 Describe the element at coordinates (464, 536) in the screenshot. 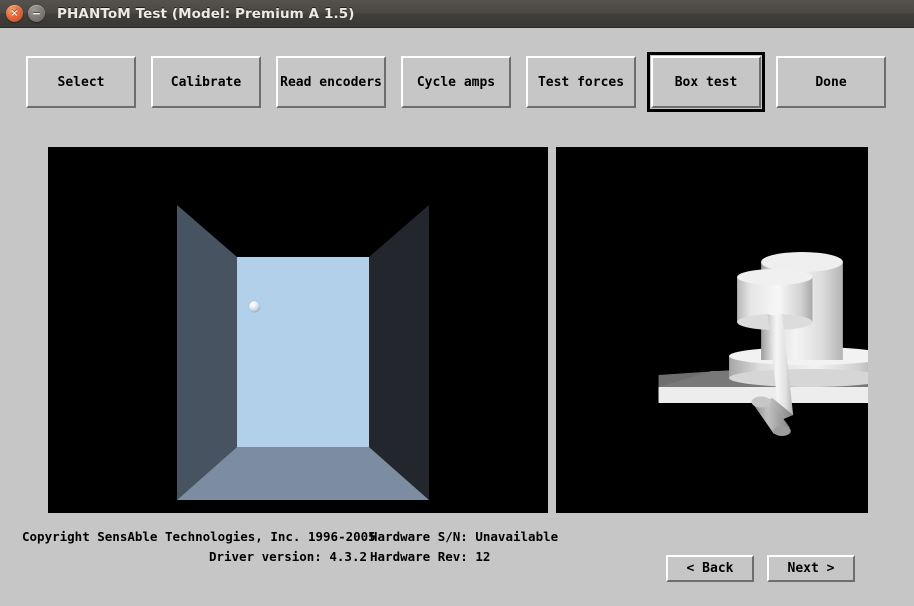

I see `hardware-sn-text: Hardware S/N: Unavailable` at that location.